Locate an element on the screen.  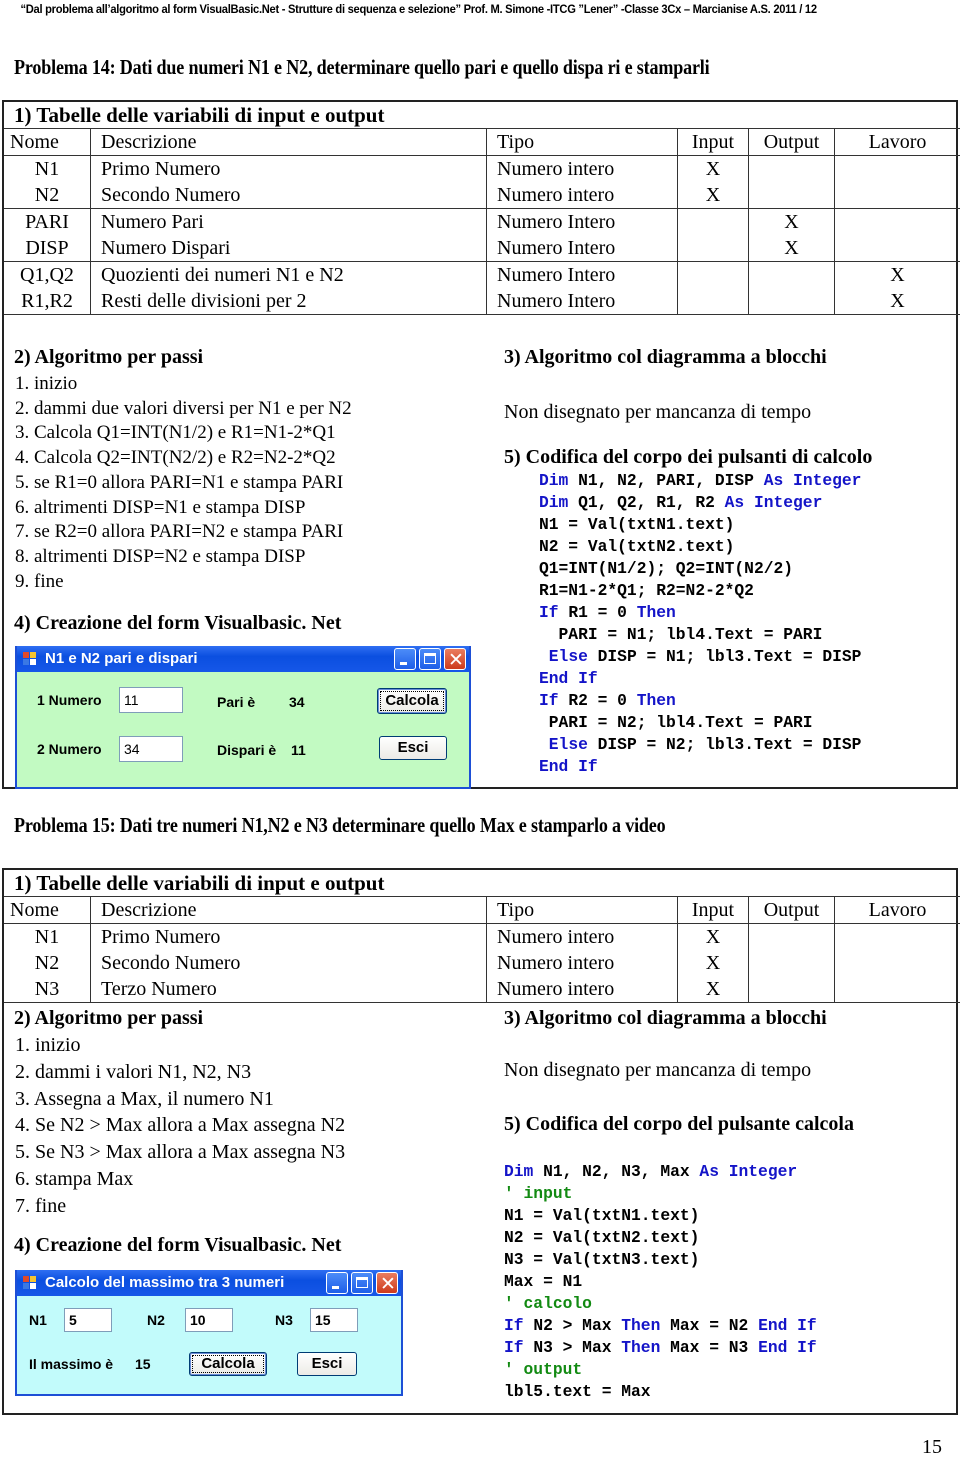
col-header-output: Output is located at coordinates (791, 142).